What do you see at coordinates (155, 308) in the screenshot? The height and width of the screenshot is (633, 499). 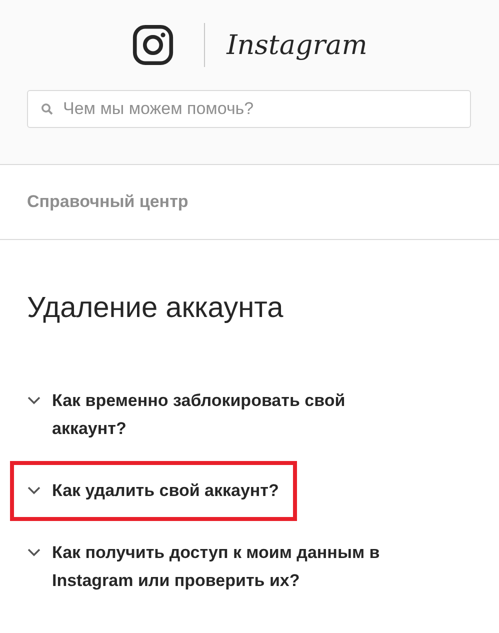 I see `page-heading: Удаление аккаунта` at bounding box center [155, 308].